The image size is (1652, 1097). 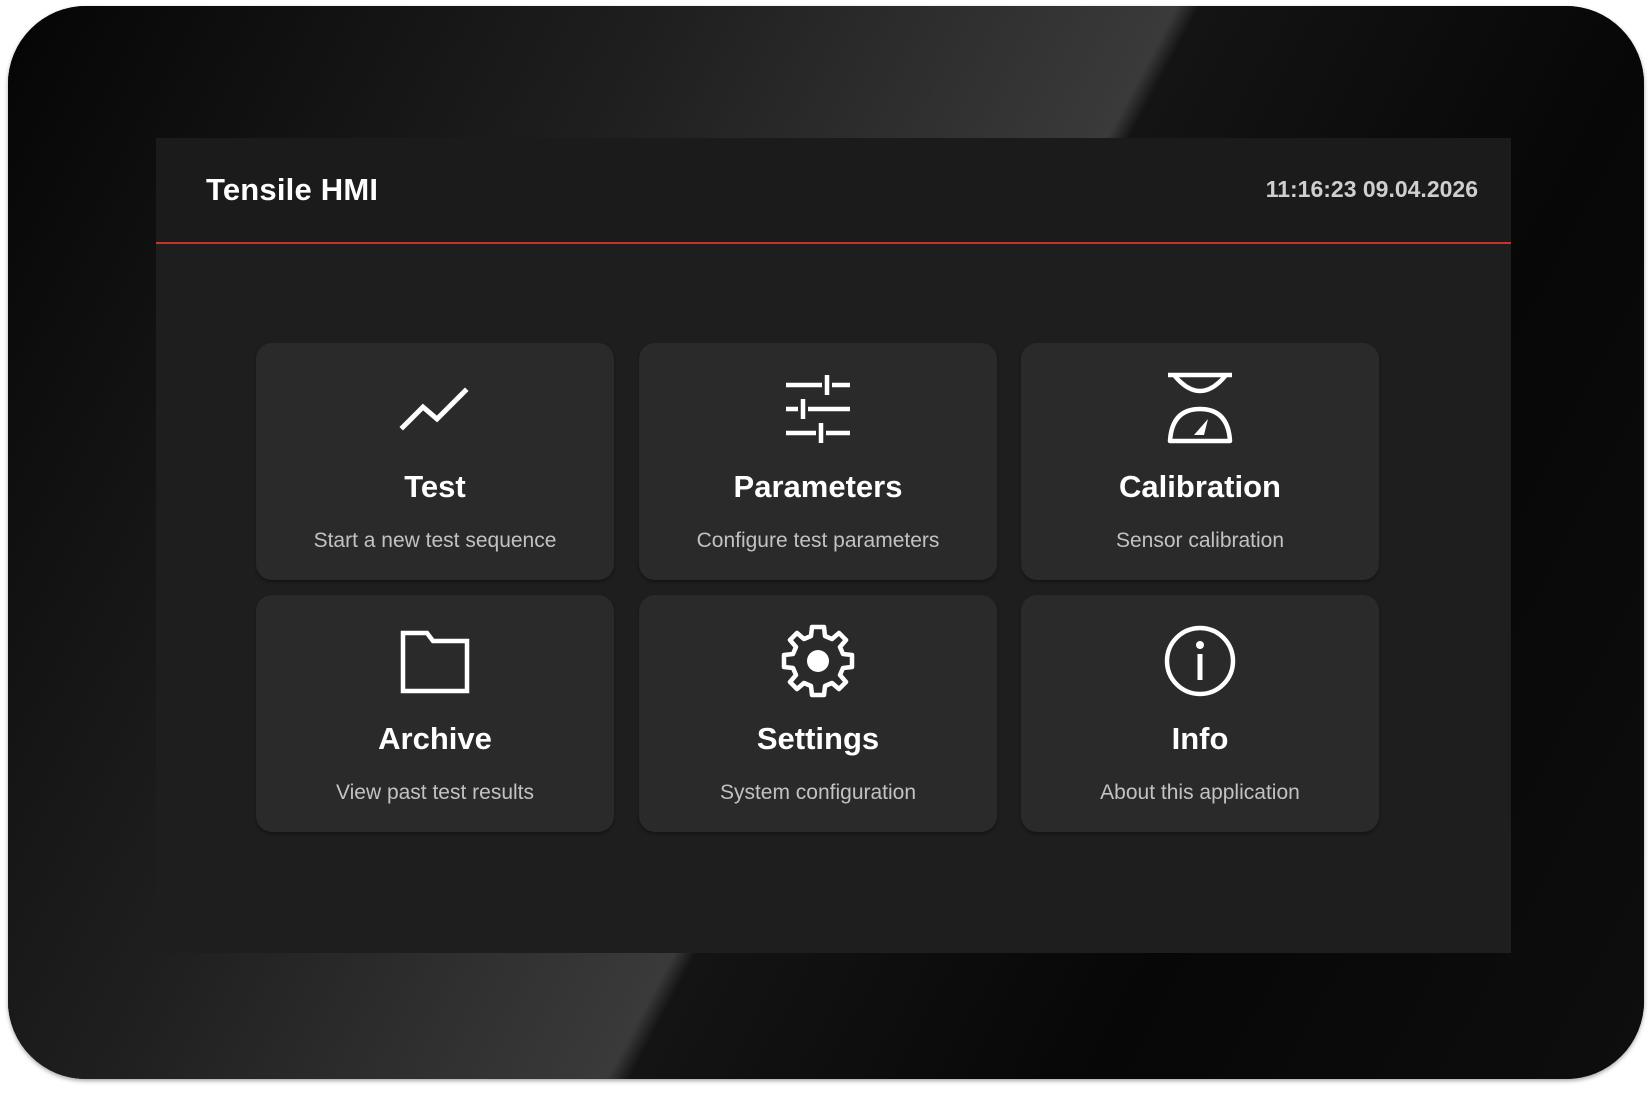 I want to click on tile-parameters: Parameters Configure test parameters, so click(x=818, y=461).